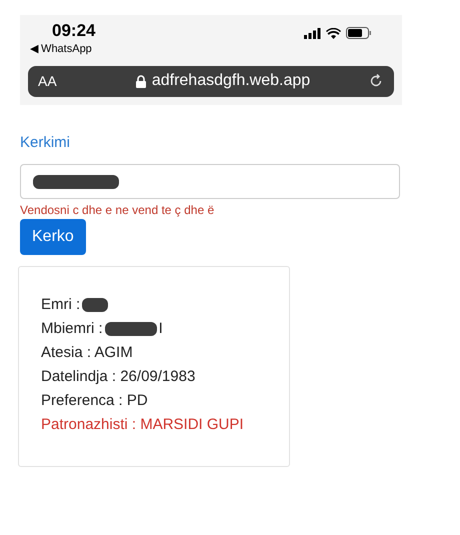 The width and height of the screenshot is (460, 535). Describe the element at coordinates (74, 31) in the screenshot. I see `status-time: 09:24` at that location.